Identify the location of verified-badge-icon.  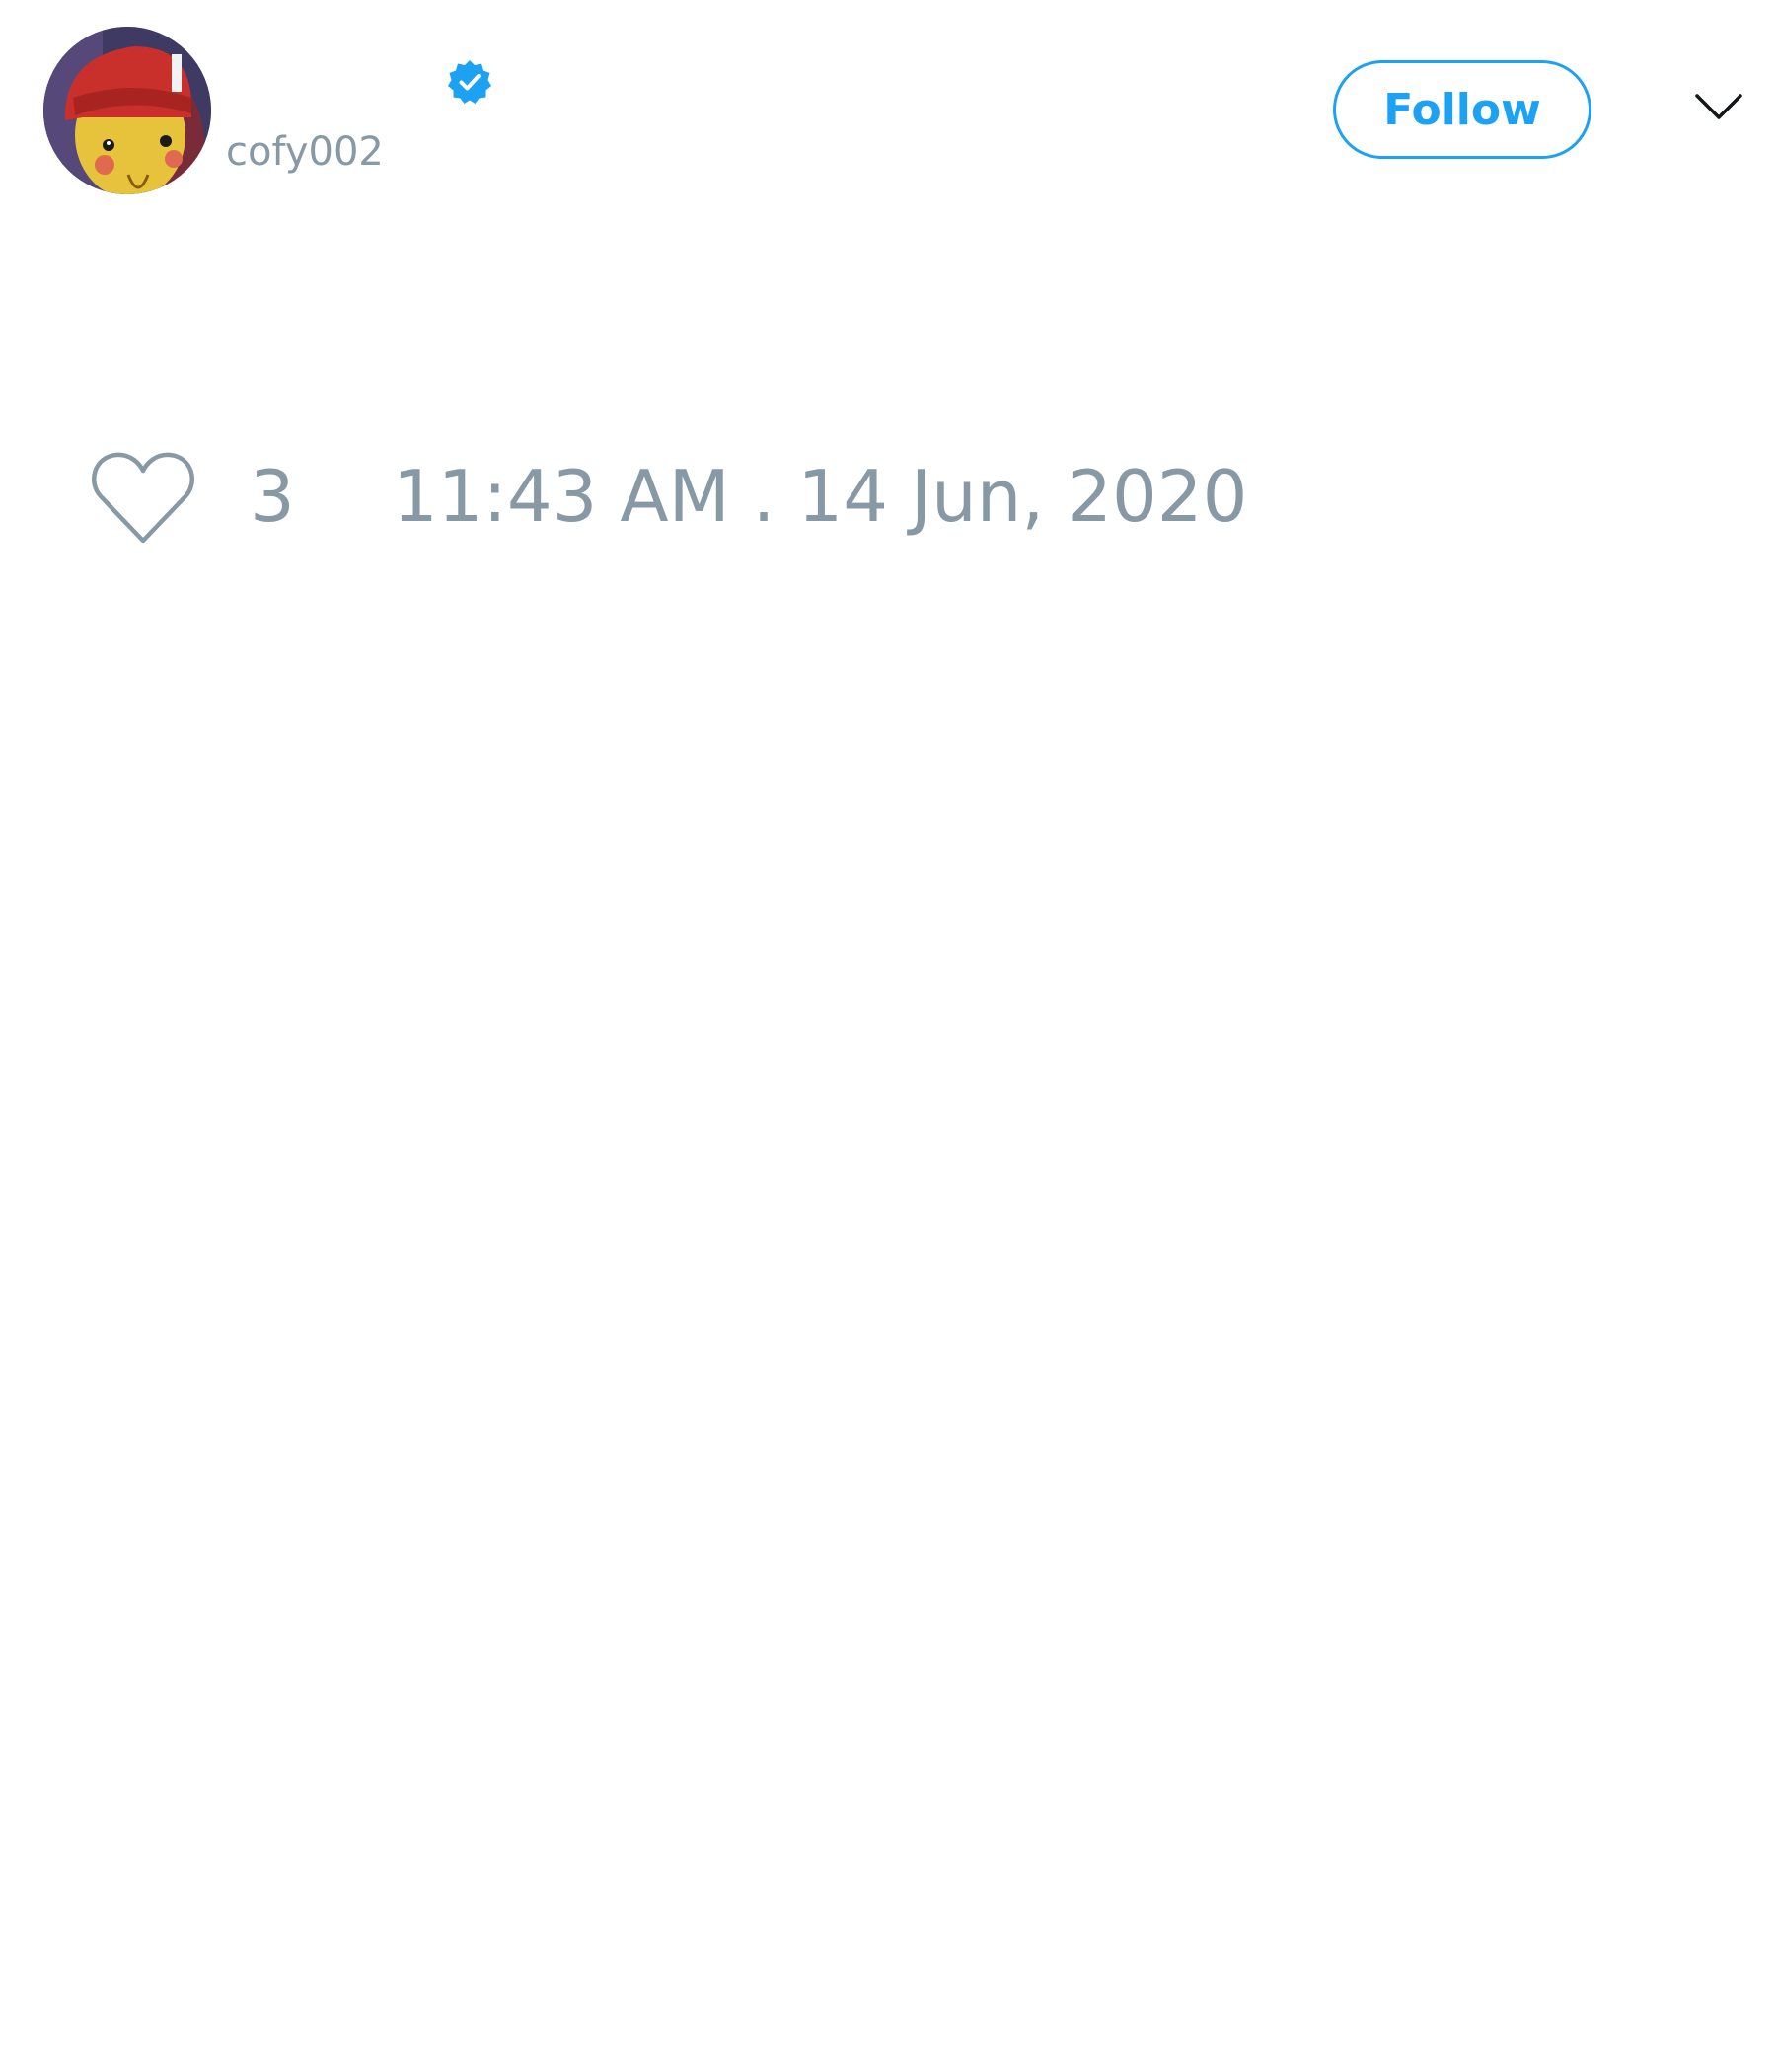
(470, 82).